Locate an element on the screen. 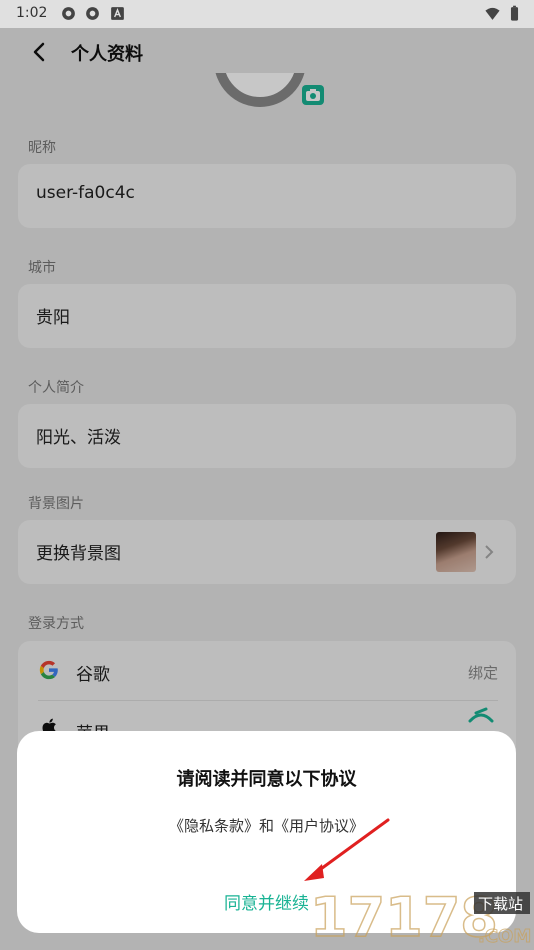 The height and width of the screenshot is (950, 534). watermark-logo: 17178 下载站 .COM is located at coordinates (421, 917).